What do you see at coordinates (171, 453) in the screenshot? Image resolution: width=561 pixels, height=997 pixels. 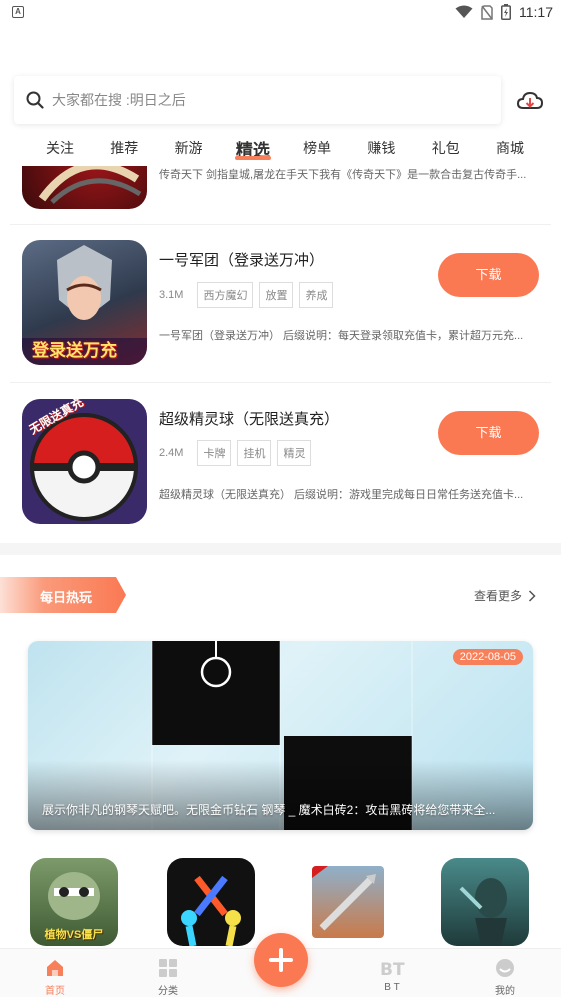 I see `game-size: 2.4M` at bounding box center [171, 453].